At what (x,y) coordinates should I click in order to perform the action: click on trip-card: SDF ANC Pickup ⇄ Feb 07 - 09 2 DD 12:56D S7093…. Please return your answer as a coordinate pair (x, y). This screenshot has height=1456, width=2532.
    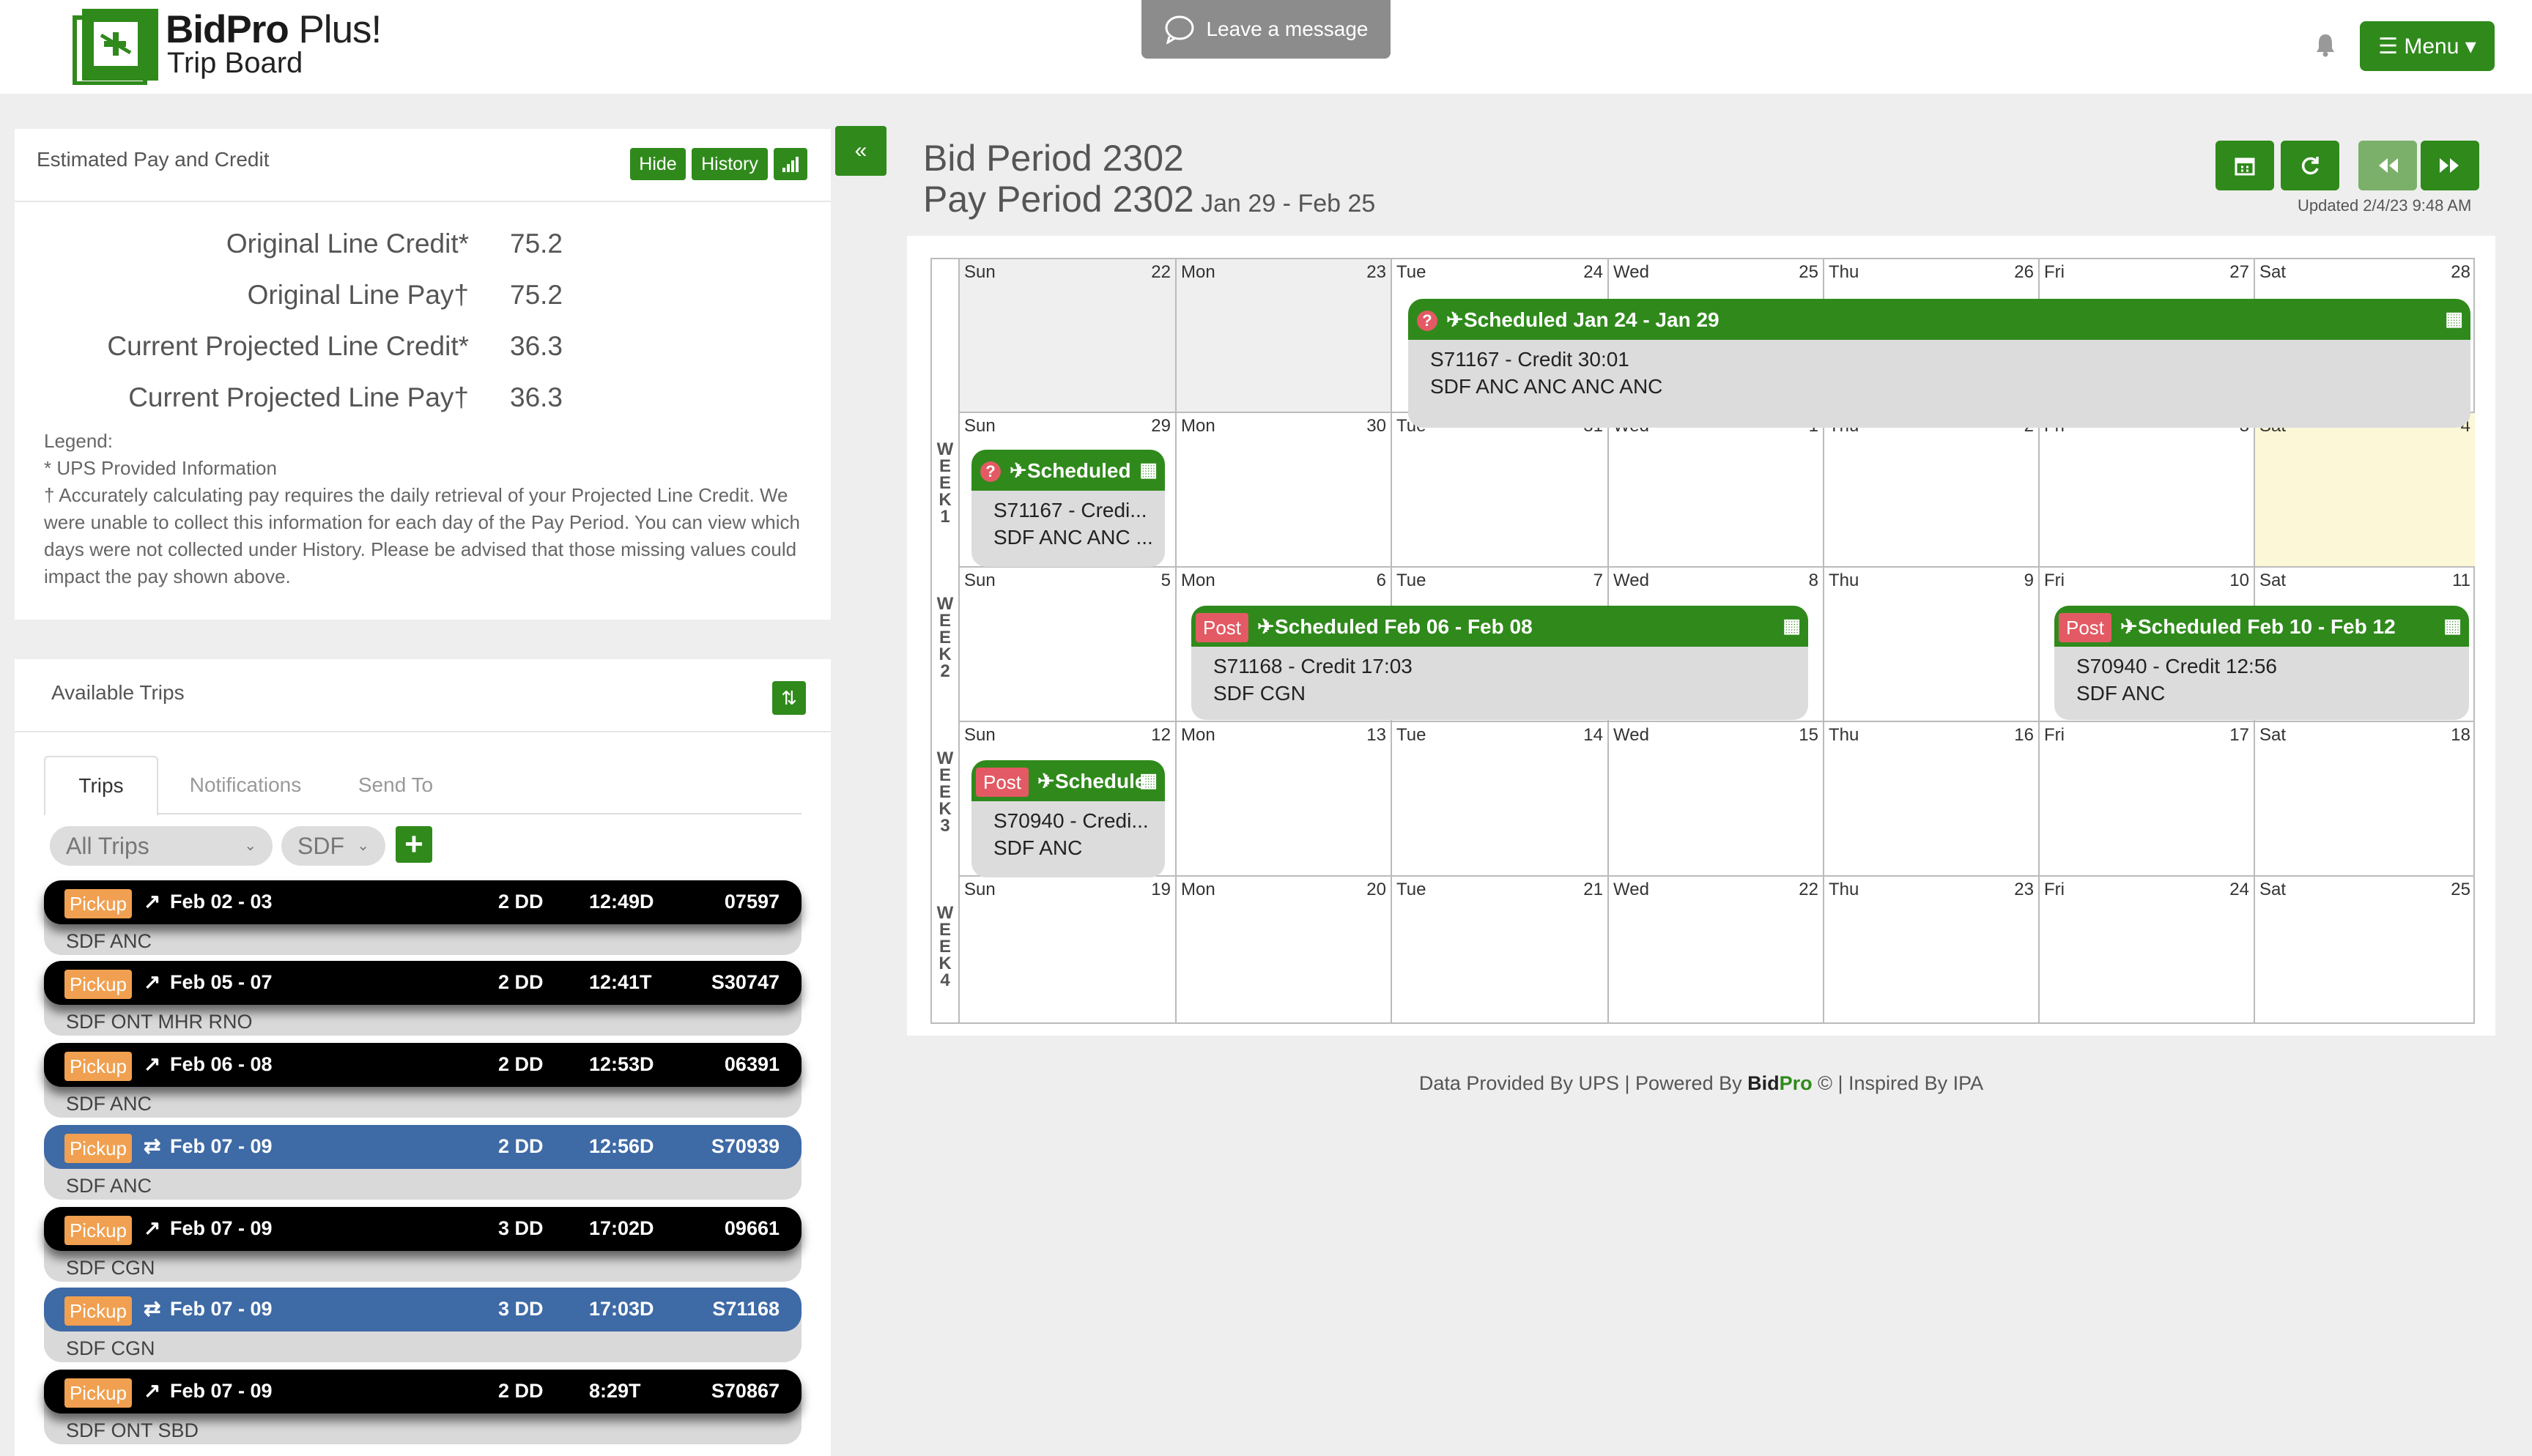
    Looking at the image, I should click on (423, 1163).